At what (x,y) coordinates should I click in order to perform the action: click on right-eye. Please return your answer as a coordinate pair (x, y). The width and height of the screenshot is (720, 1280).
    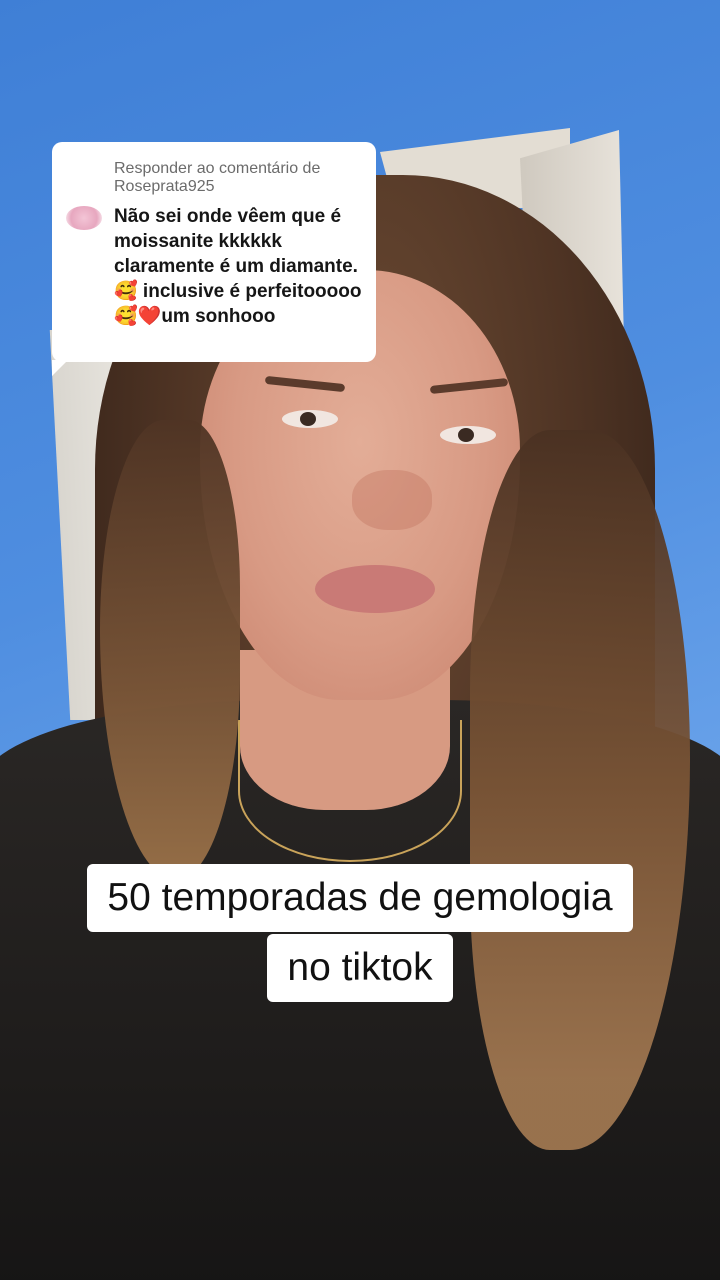
    Looking at the image, I should click on (468, 435).